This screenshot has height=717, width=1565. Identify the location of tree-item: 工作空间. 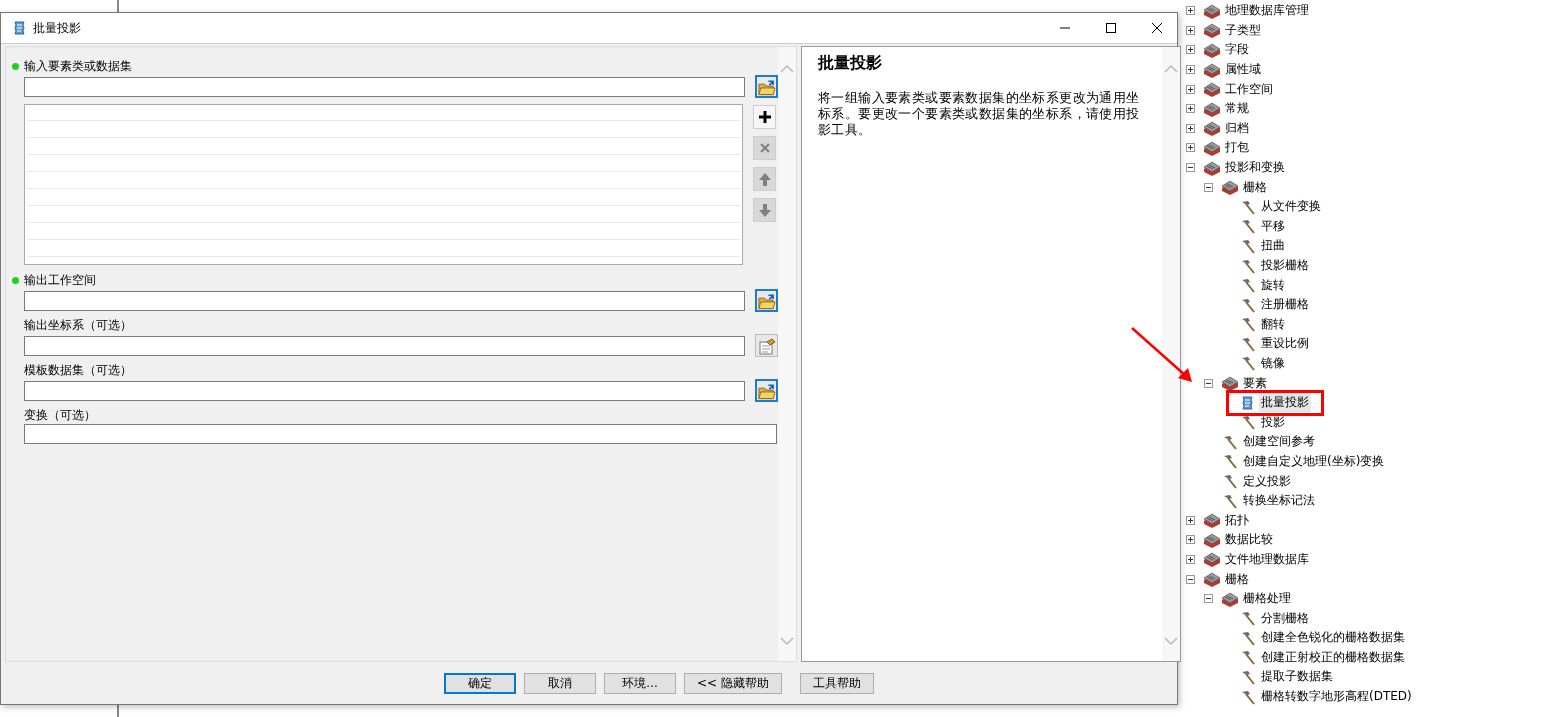
(1249, 89).